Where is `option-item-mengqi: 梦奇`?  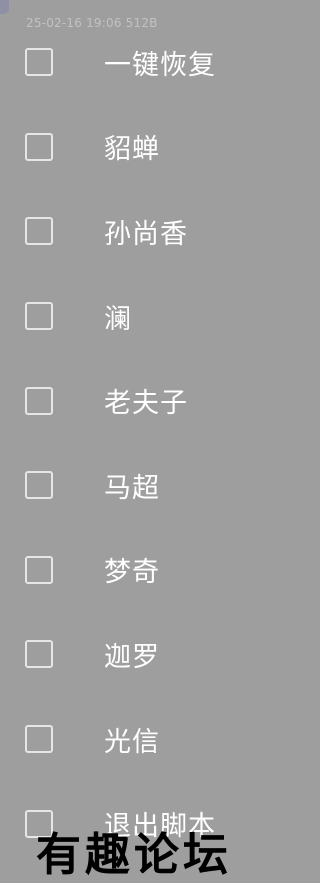
option-item-mengqi: 梦奇 is located at coordinates (134, 570).